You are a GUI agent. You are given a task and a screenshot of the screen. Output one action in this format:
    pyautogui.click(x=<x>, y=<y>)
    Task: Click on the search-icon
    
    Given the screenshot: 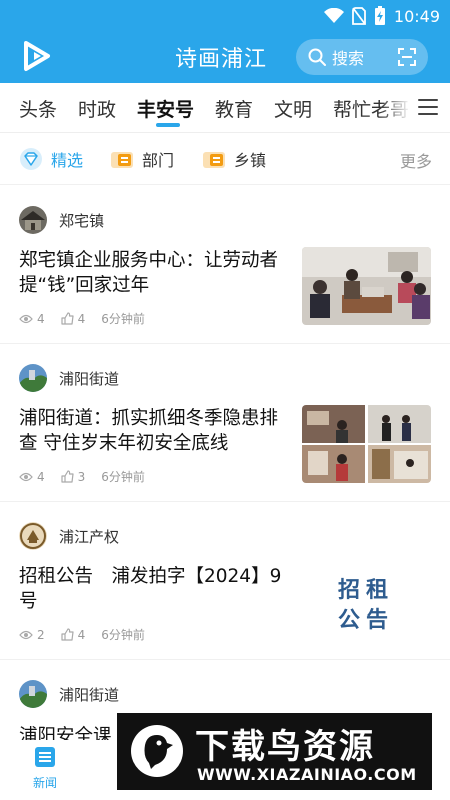 What is the action you would take?
    pyautogui.click(x=317, y=57)
    